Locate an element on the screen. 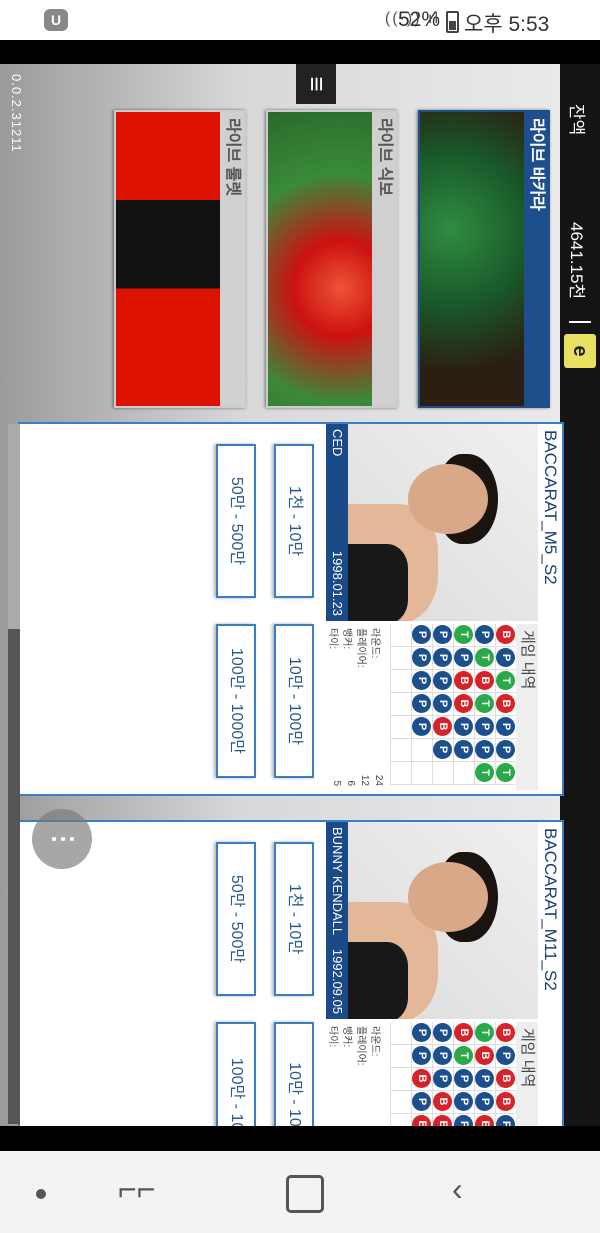  category-live-sicbo: 라이브 식보 is located at coordinates (332, 259).